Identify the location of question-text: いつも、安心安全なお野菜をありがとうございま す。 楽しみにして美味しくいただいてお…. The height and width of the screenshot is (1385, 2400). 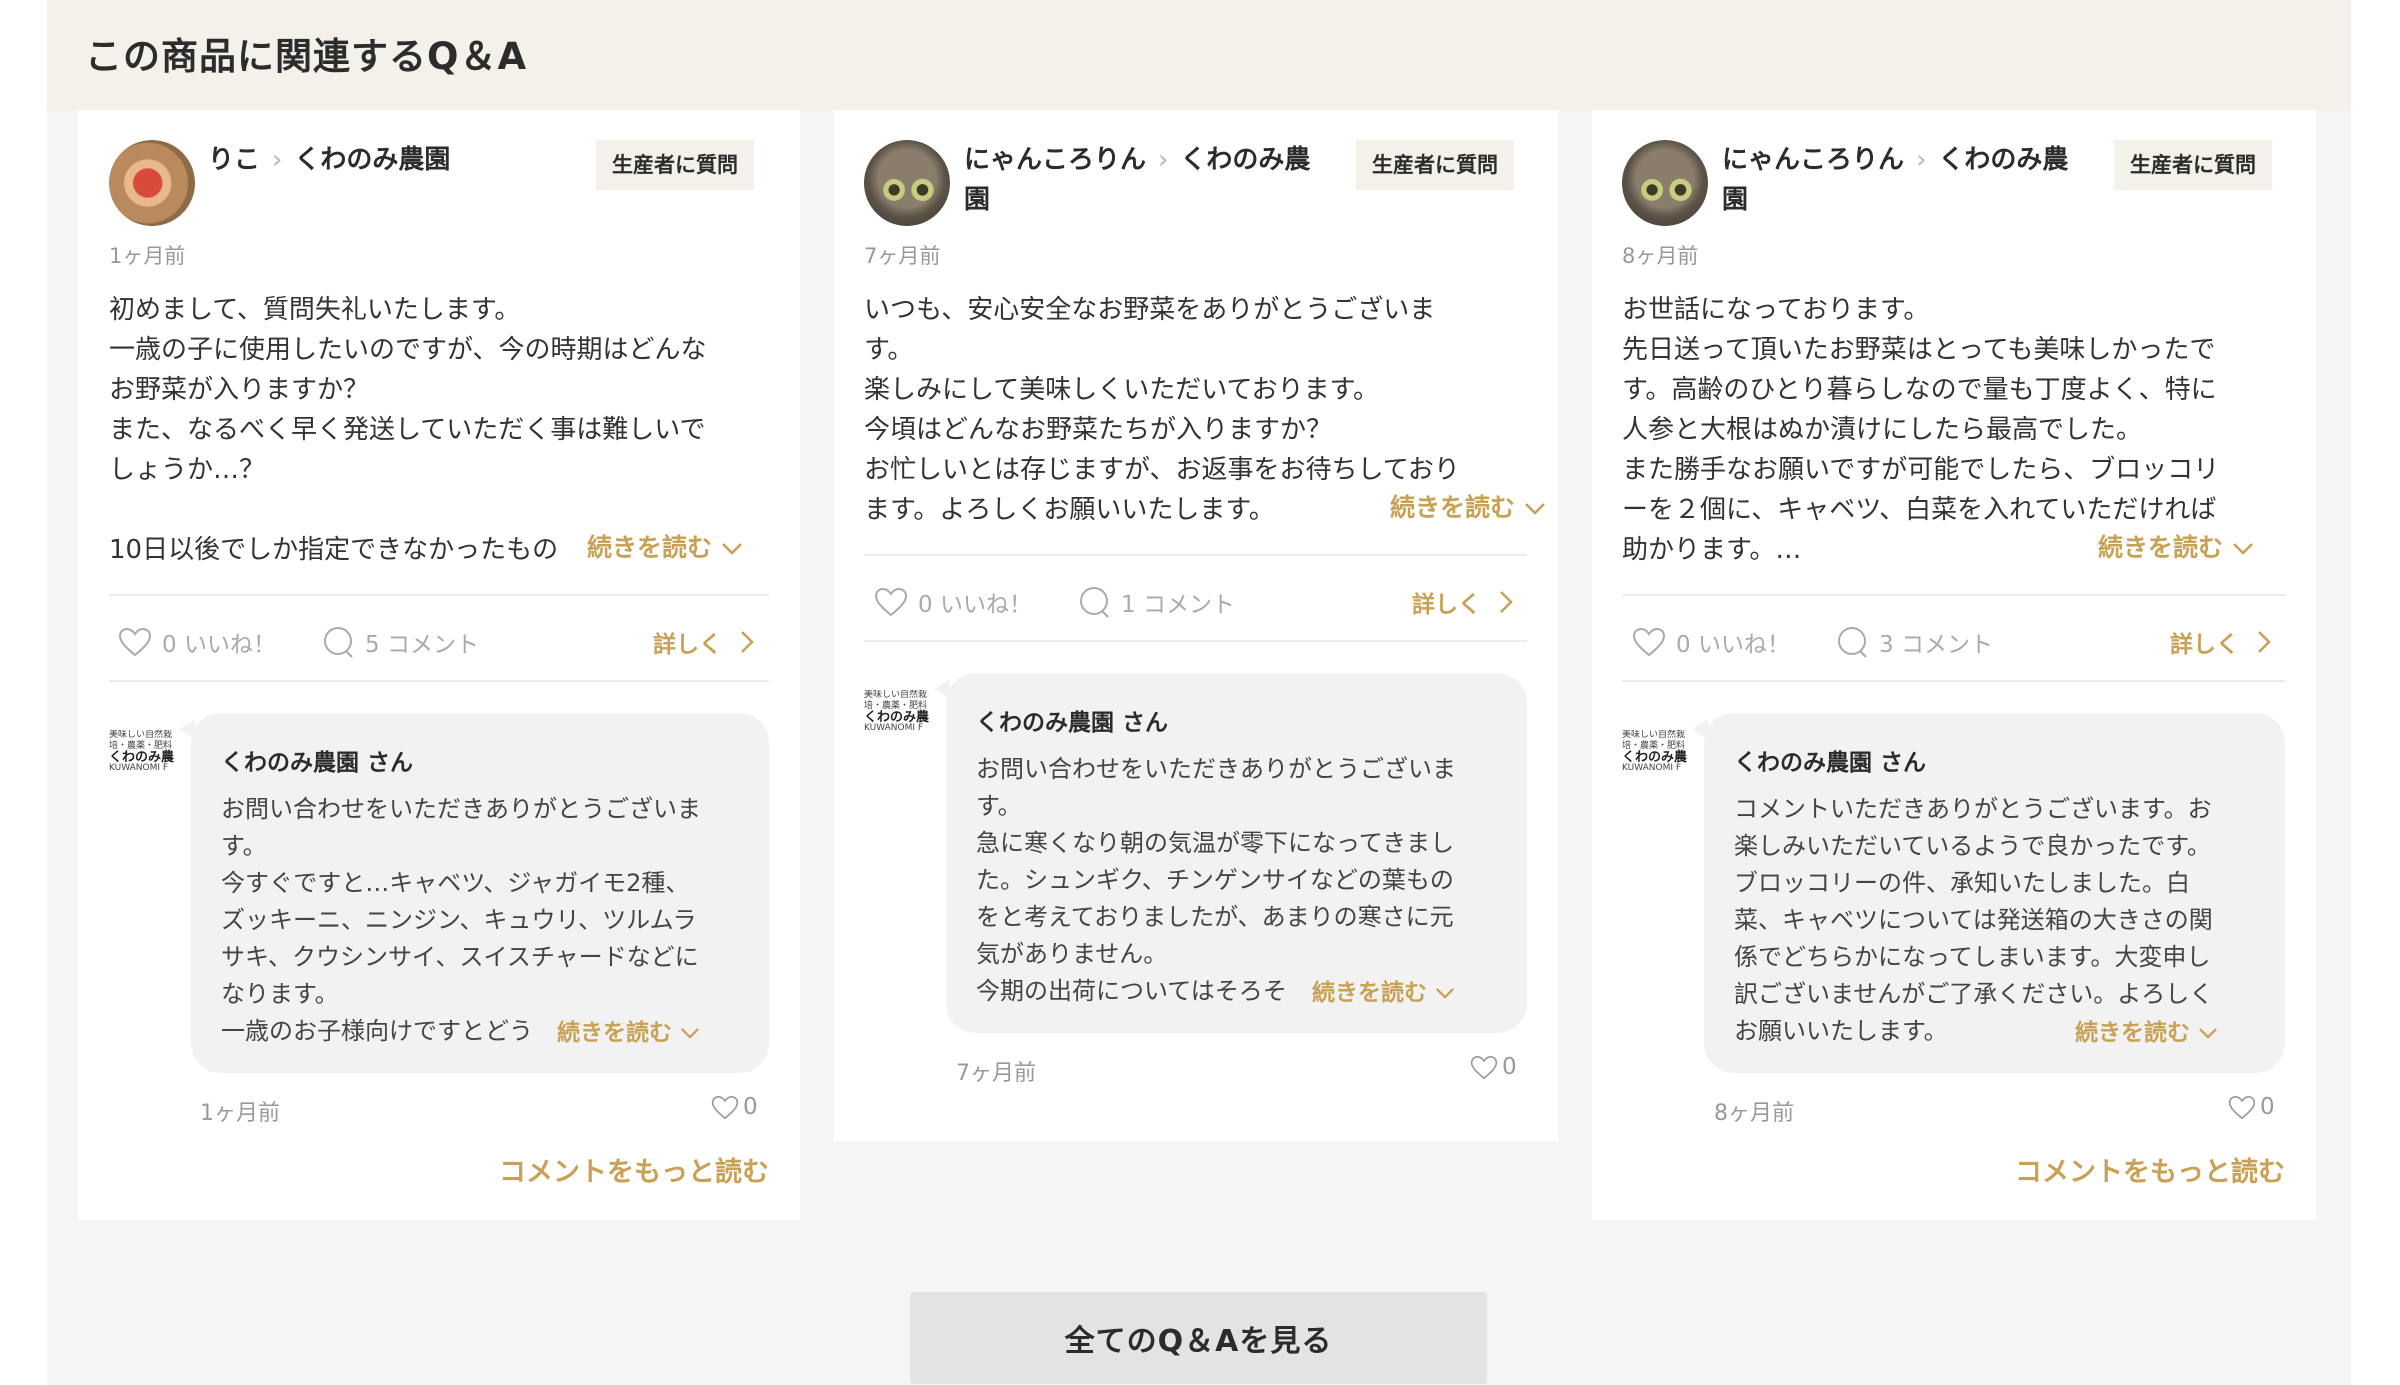
(1162, 410).